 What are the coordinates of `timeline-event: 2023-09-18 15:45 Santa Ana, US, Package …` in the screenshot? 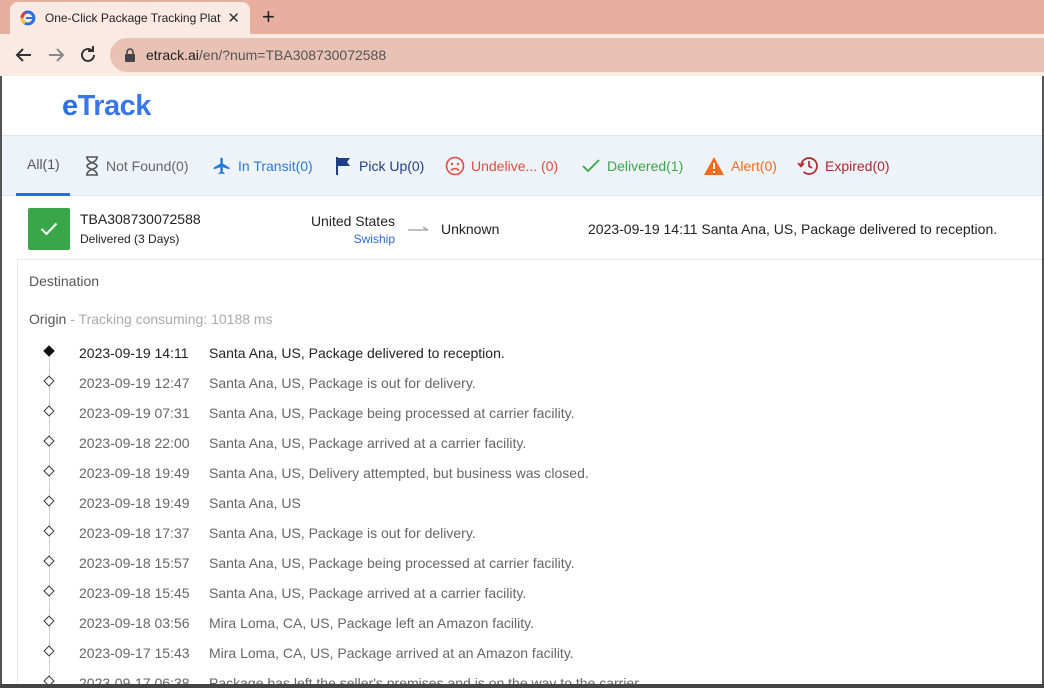 It's located at (518, 593).